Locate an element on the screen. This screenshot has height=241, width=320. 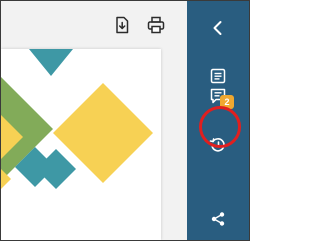
print-icon is located at coordinates (156, 25).